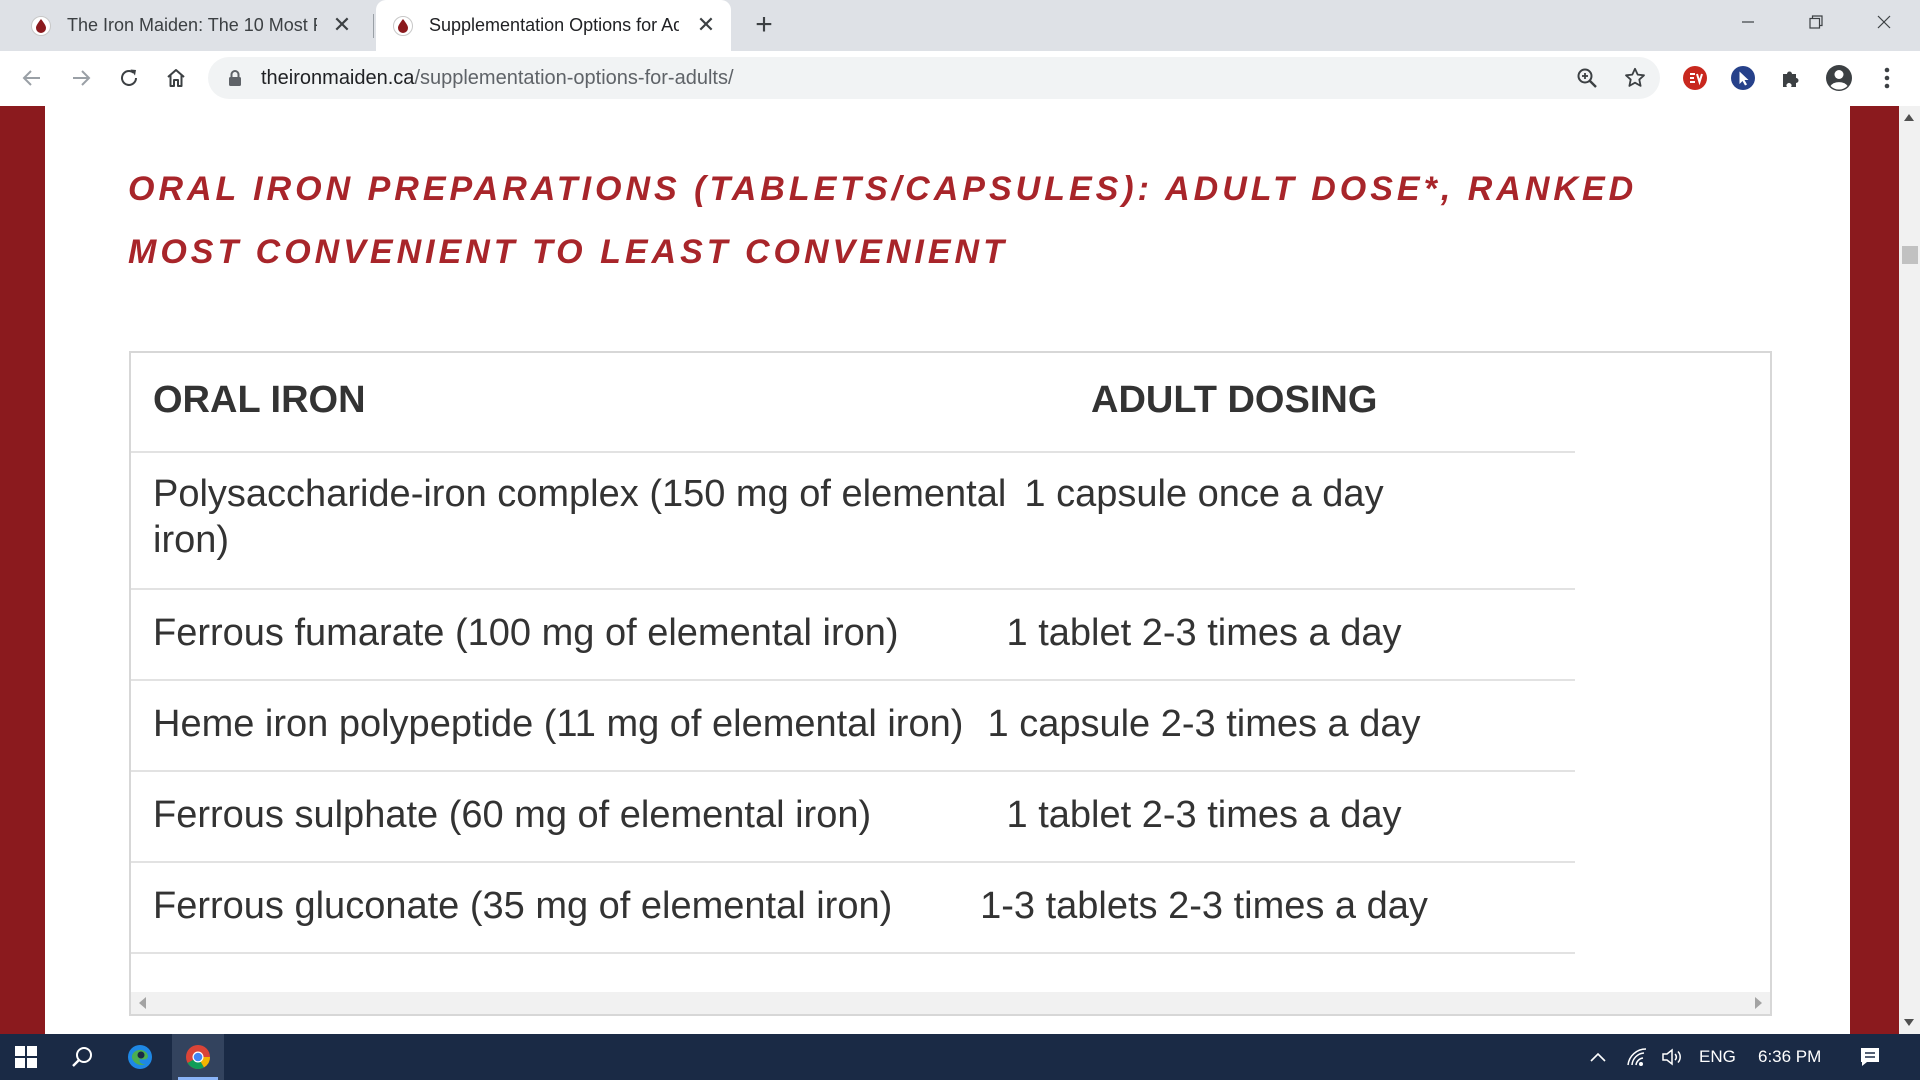 The width and height of the screenshot is (1920, 1080). Describe the element at coordinates (950, 1003) in the screenshot. I see `table-horizontal-scrollbar` at that location.